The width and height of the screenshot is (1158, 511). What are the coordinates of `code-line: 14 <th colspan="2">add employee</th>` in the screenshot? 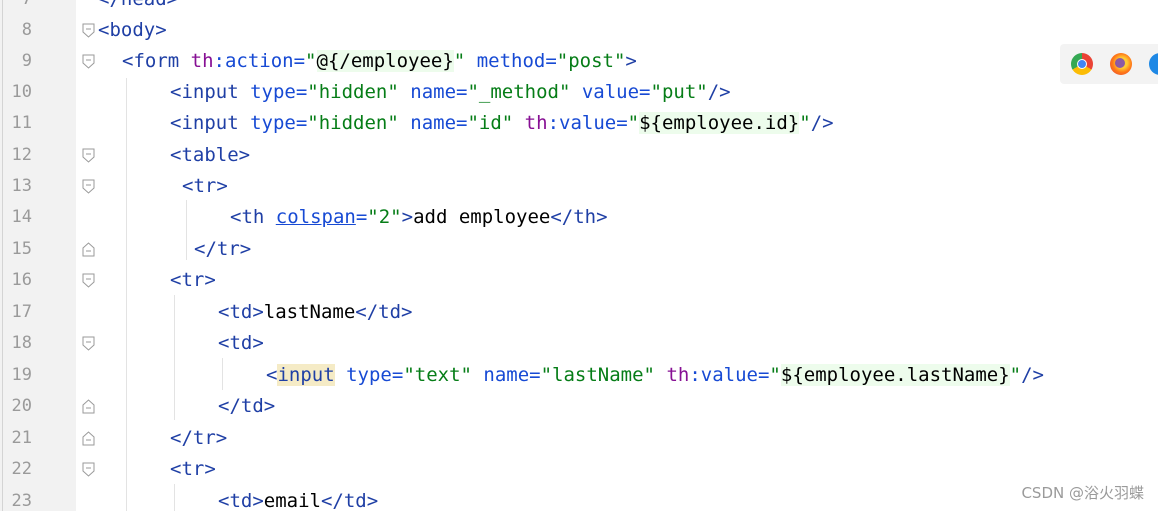 It's located at (579, 217).